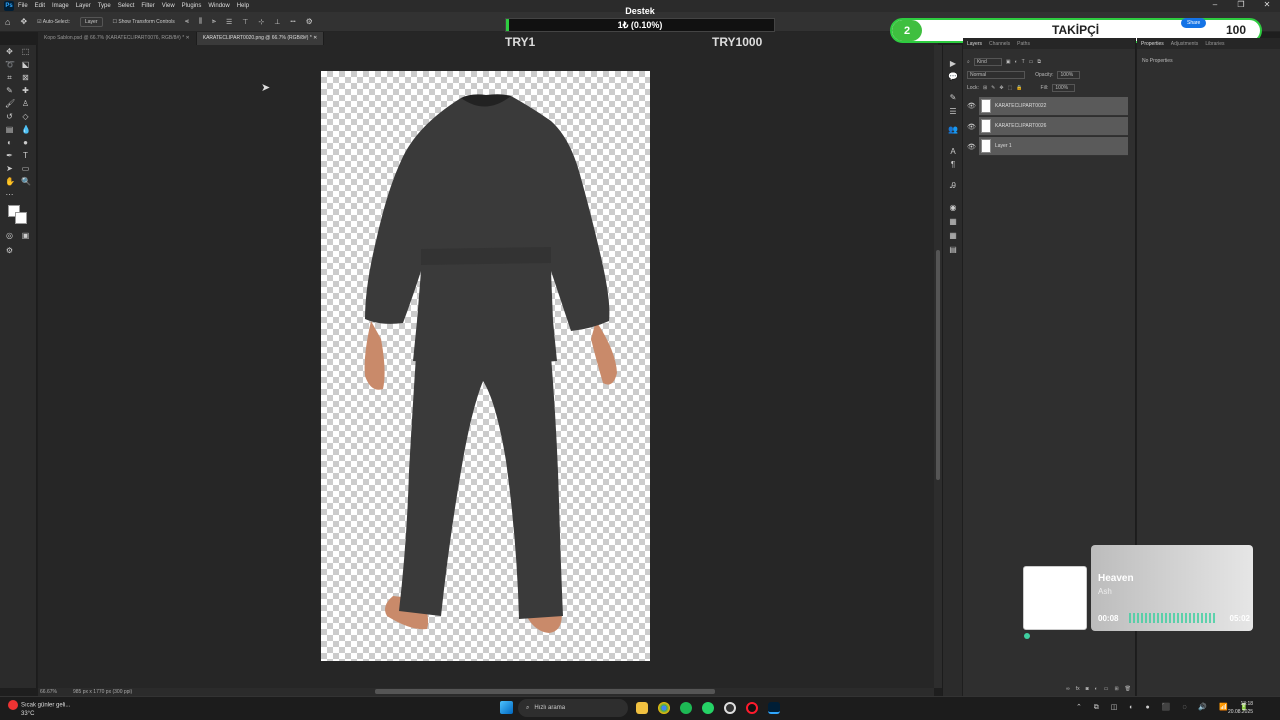 Image resolution: width=1280 pixels, height=720 pixels. I want to click on menu-edit: Edit, so click(40, 6).